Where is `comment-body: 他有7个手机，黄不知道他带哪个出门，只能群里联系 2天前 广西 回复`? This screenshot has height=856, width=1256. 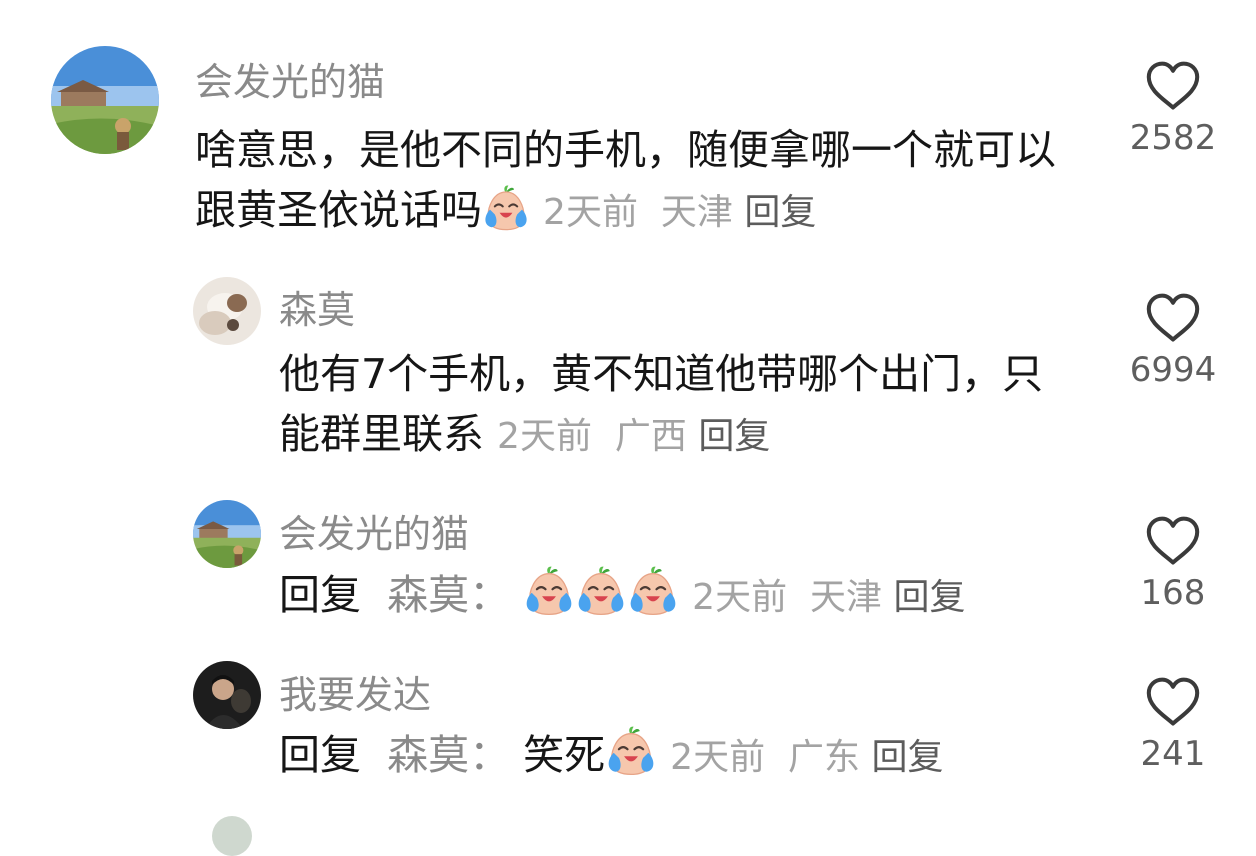
comment-body: 他有7个手机，黄不知道他带哪个出门，只能群里联系 2天前 广西 回复 is located at coordinates (679, 405).